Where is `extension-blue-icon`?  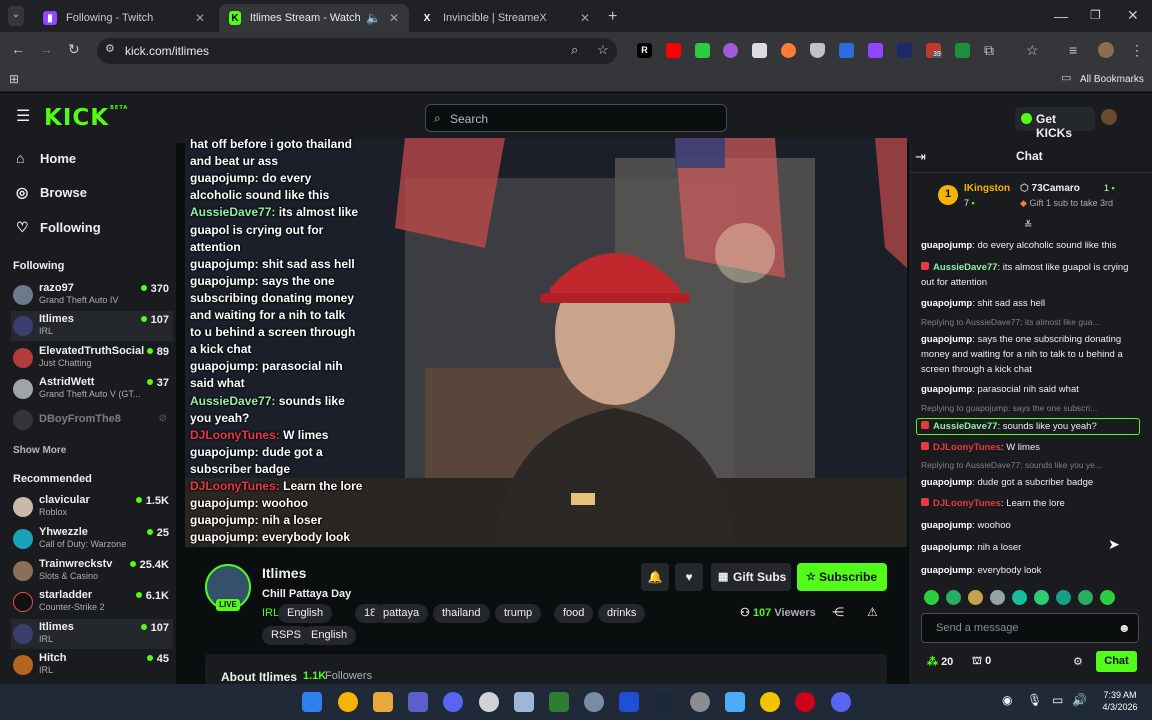 extension-blue-icon is located at coordinates (846, 50).